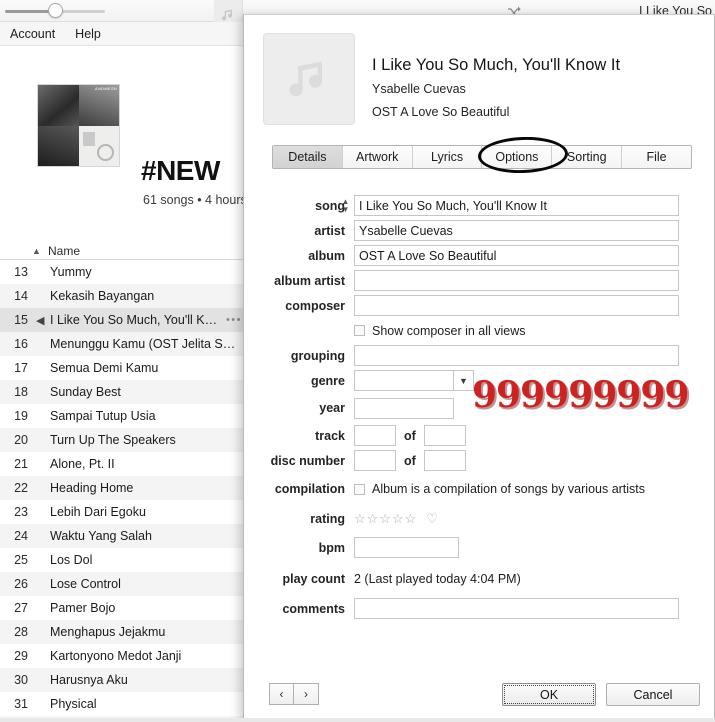 The height and width of the screenshot is (722, 715). What do you see at coordinates (108, 632) in the screenshot?
I see `track-name: Menghapus Jejakmu` at bounding box center [108, 632].